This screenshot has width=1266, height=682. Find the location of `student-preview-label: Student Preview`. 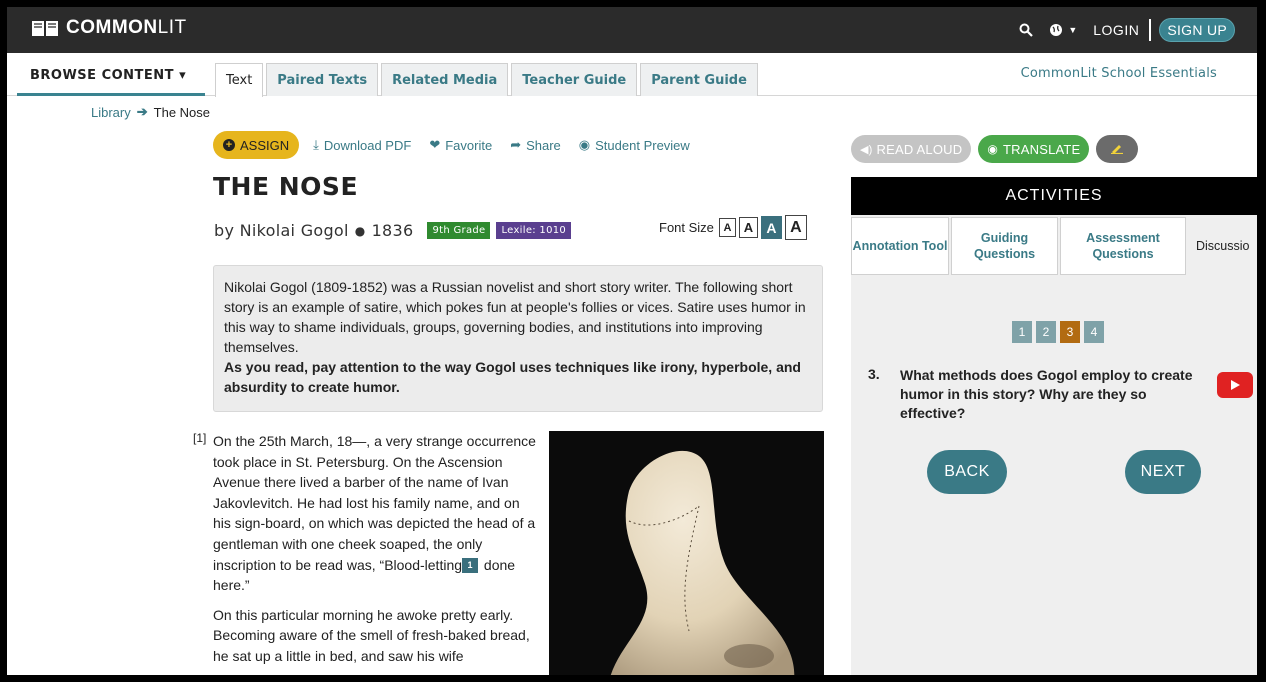

student-preview-label: Student Preview is located at coordinates (642, 145).